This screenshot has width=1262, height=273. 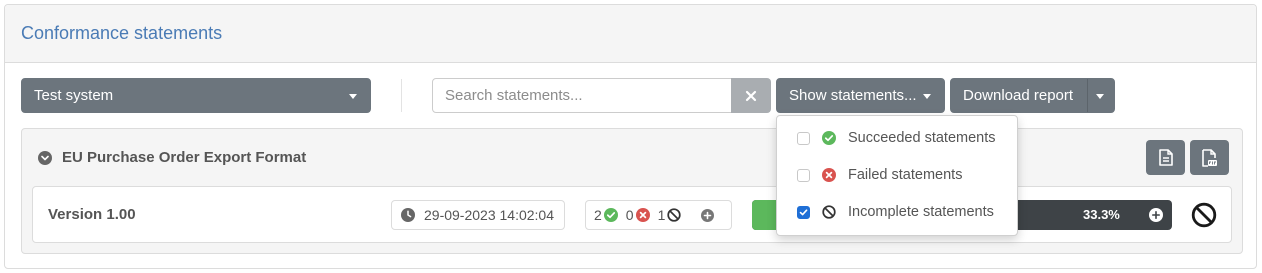 What do you see at coordinates (401, 95) in the screenshot?
I see `toolbar-divider` at bounding box center [401, 95].